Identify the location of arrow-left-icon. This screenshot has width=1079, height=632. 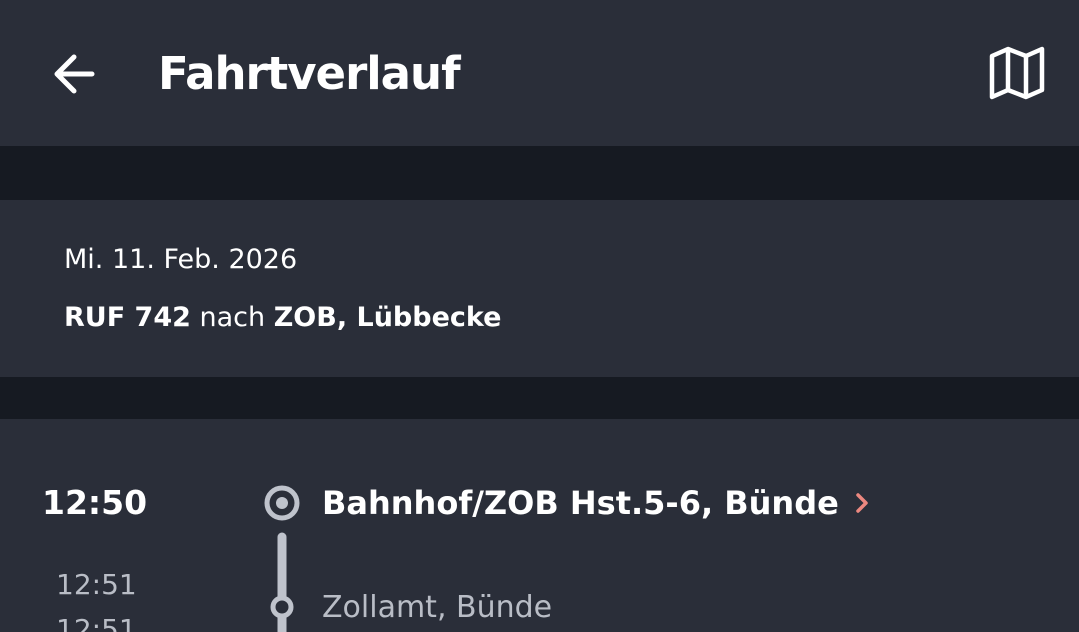
(74, 74).